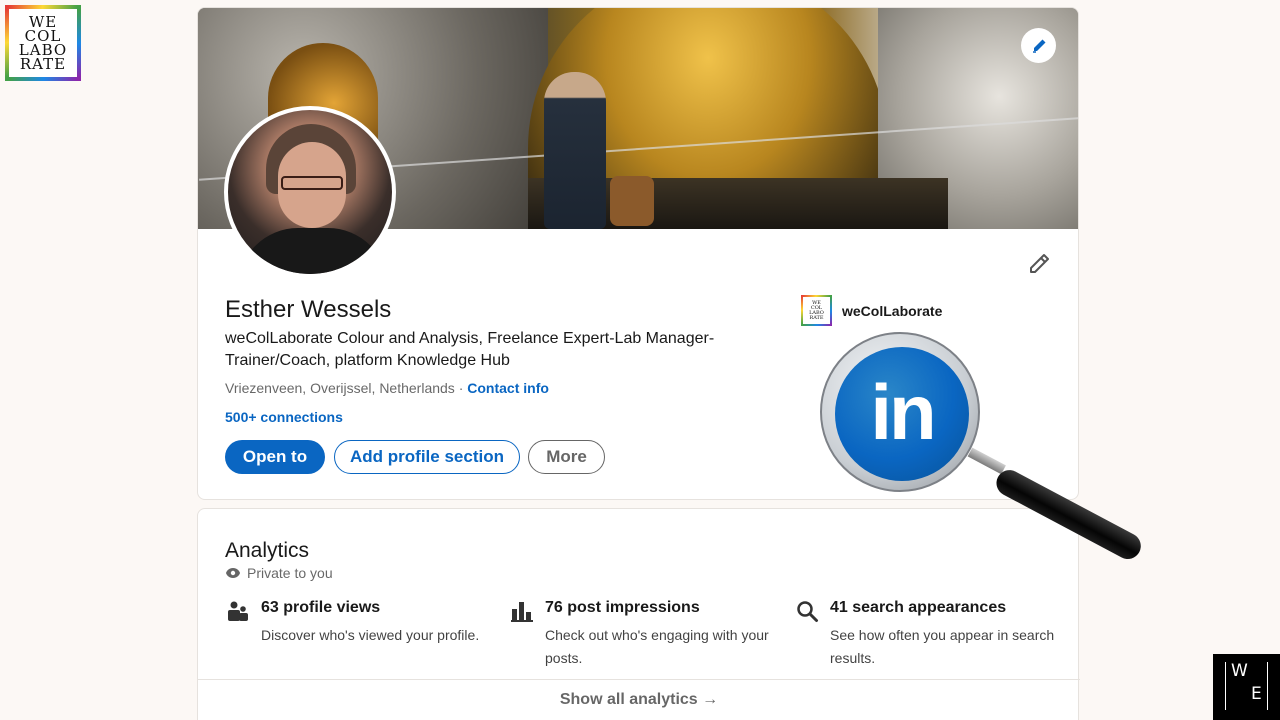  Describe the element at coordinates (370, 635) in the screenshot. I see `metric-description: Discover who's viewed your profile.` at that location.